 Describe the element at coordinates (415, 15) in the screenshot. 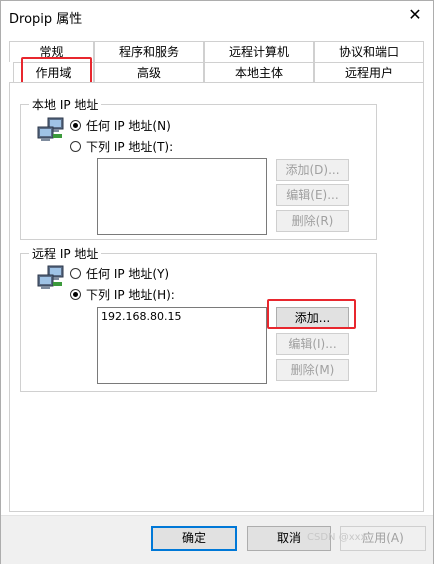

I see `close-icon: ✕` at that location.